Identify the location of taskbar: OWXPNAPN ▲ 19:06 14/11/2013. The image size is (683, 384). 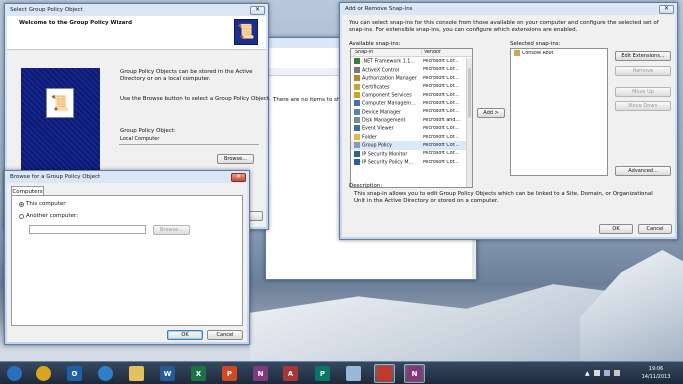
(341, 372).